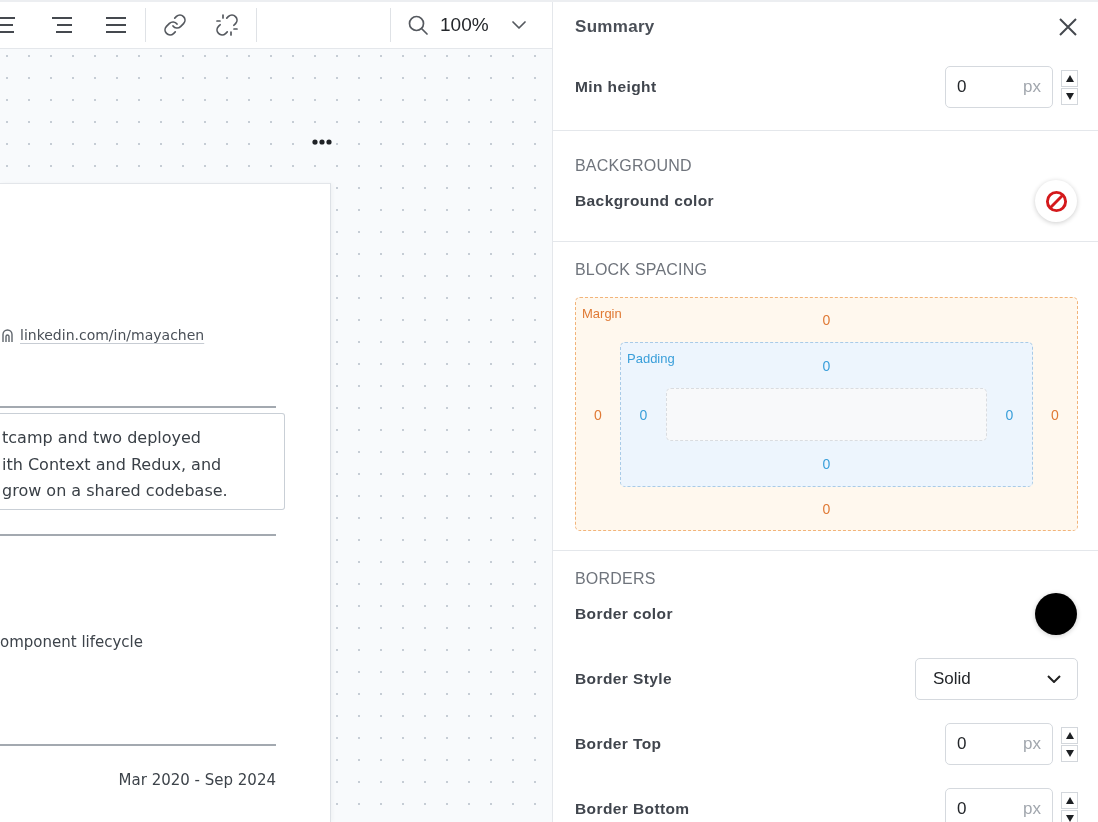 The width and height of the screenshot is (1098, 822). What do you see at coordinates (645, 201) in the screenshot?
I see `field-label: Background color` at bounding box center [645, 201].